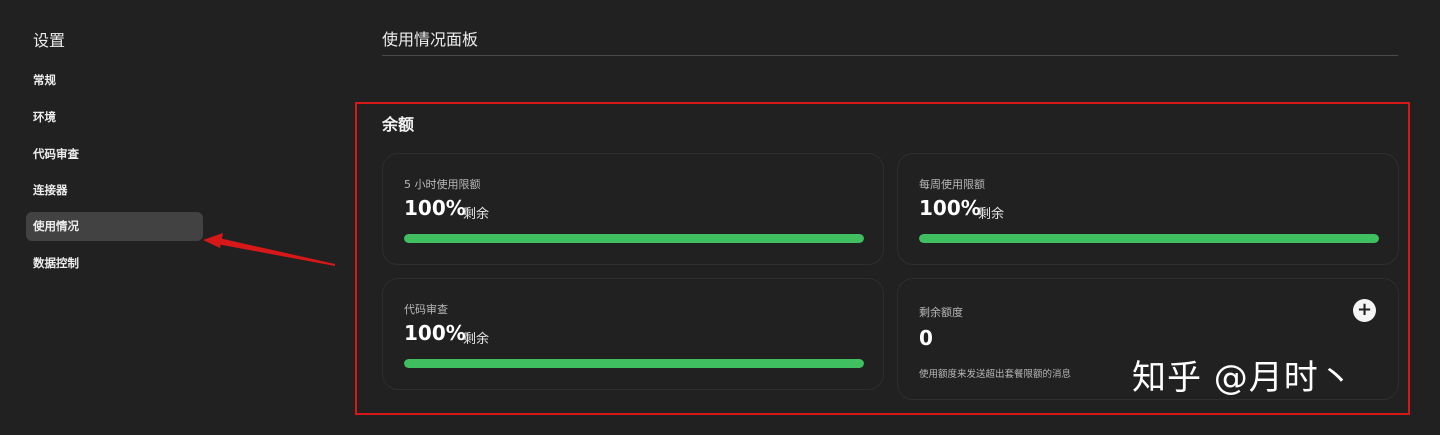 The image size is (1440, 435). Describe the element at coordinates (633, 209) in the screenshot. I see `usage-card-5h-limit: 5 小时使用限额 100% 剩余` at that location.